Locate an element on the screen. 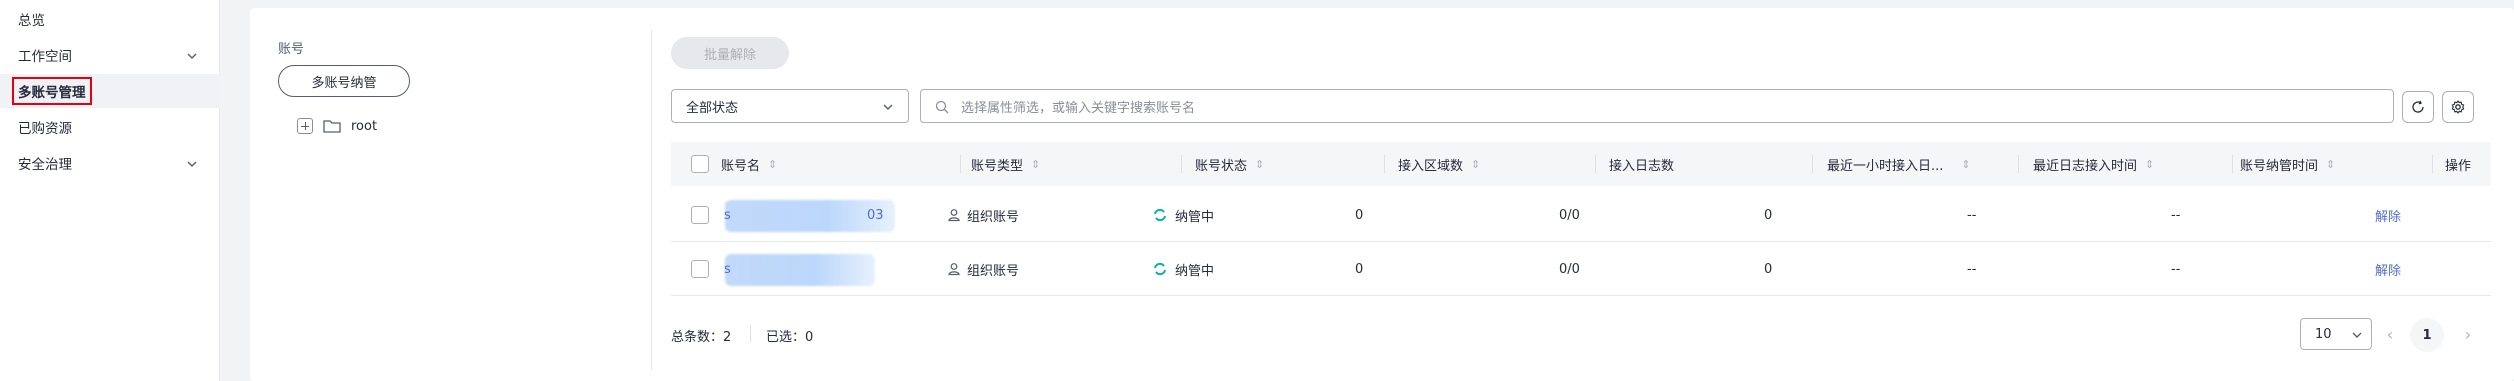 Image resolution: width=2514 pixels, height=381 pixels. col-label: 账号纳管时间 is located at coordinates (2279, 166).